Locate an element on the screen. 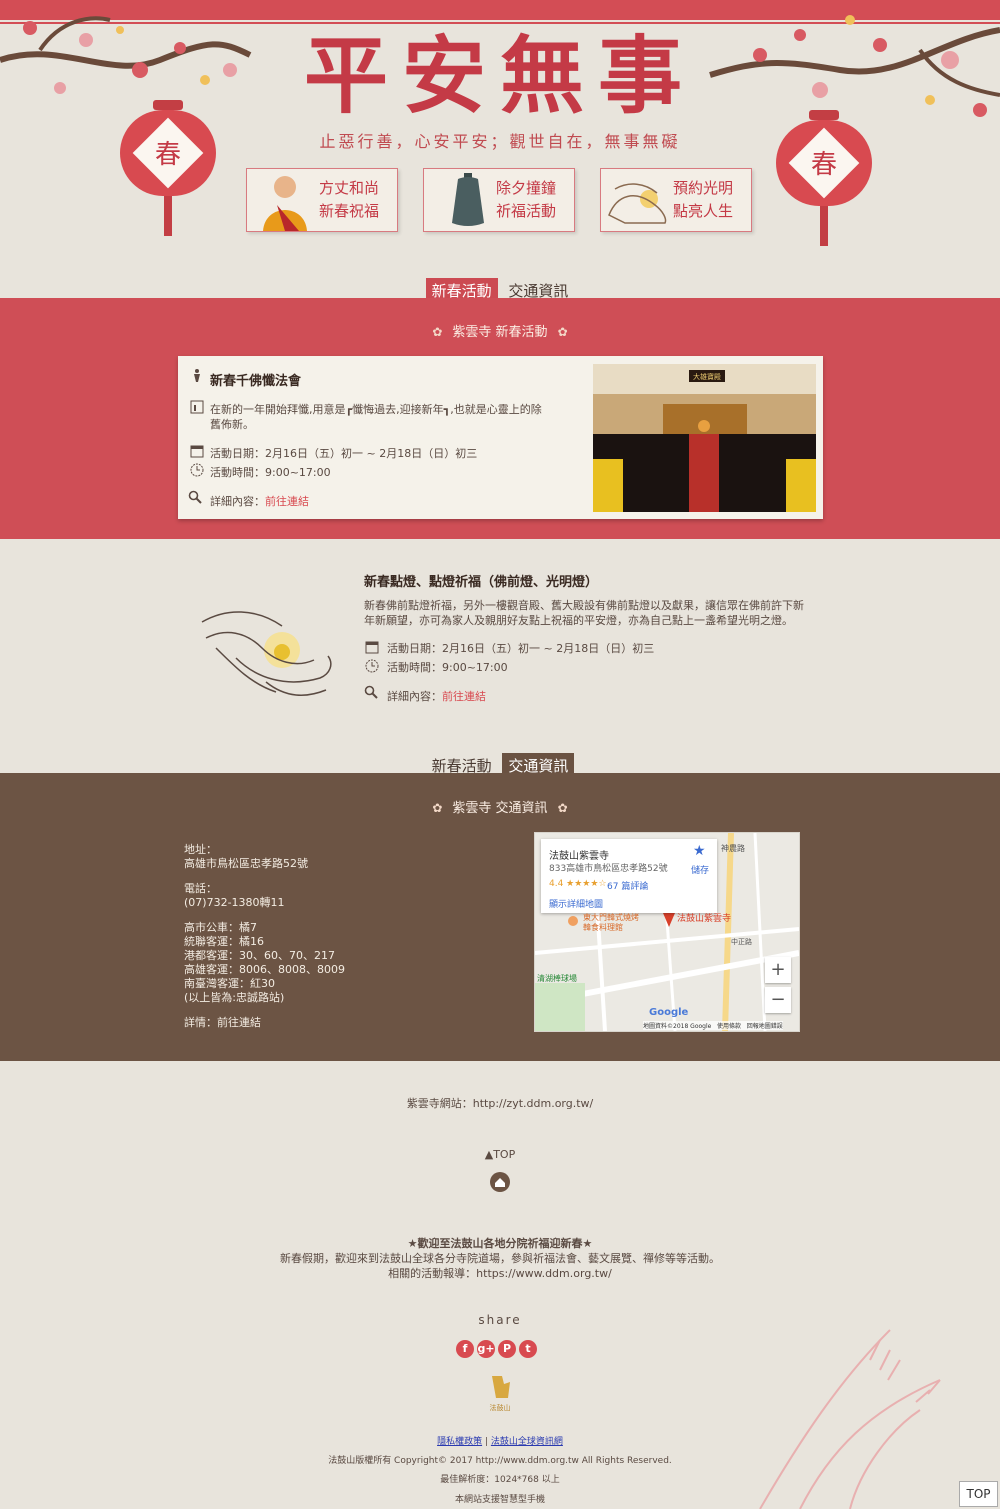 The image size is (1000, 1509). photo-sign: 大雄寶殿 is located at coordinates (707, 376).